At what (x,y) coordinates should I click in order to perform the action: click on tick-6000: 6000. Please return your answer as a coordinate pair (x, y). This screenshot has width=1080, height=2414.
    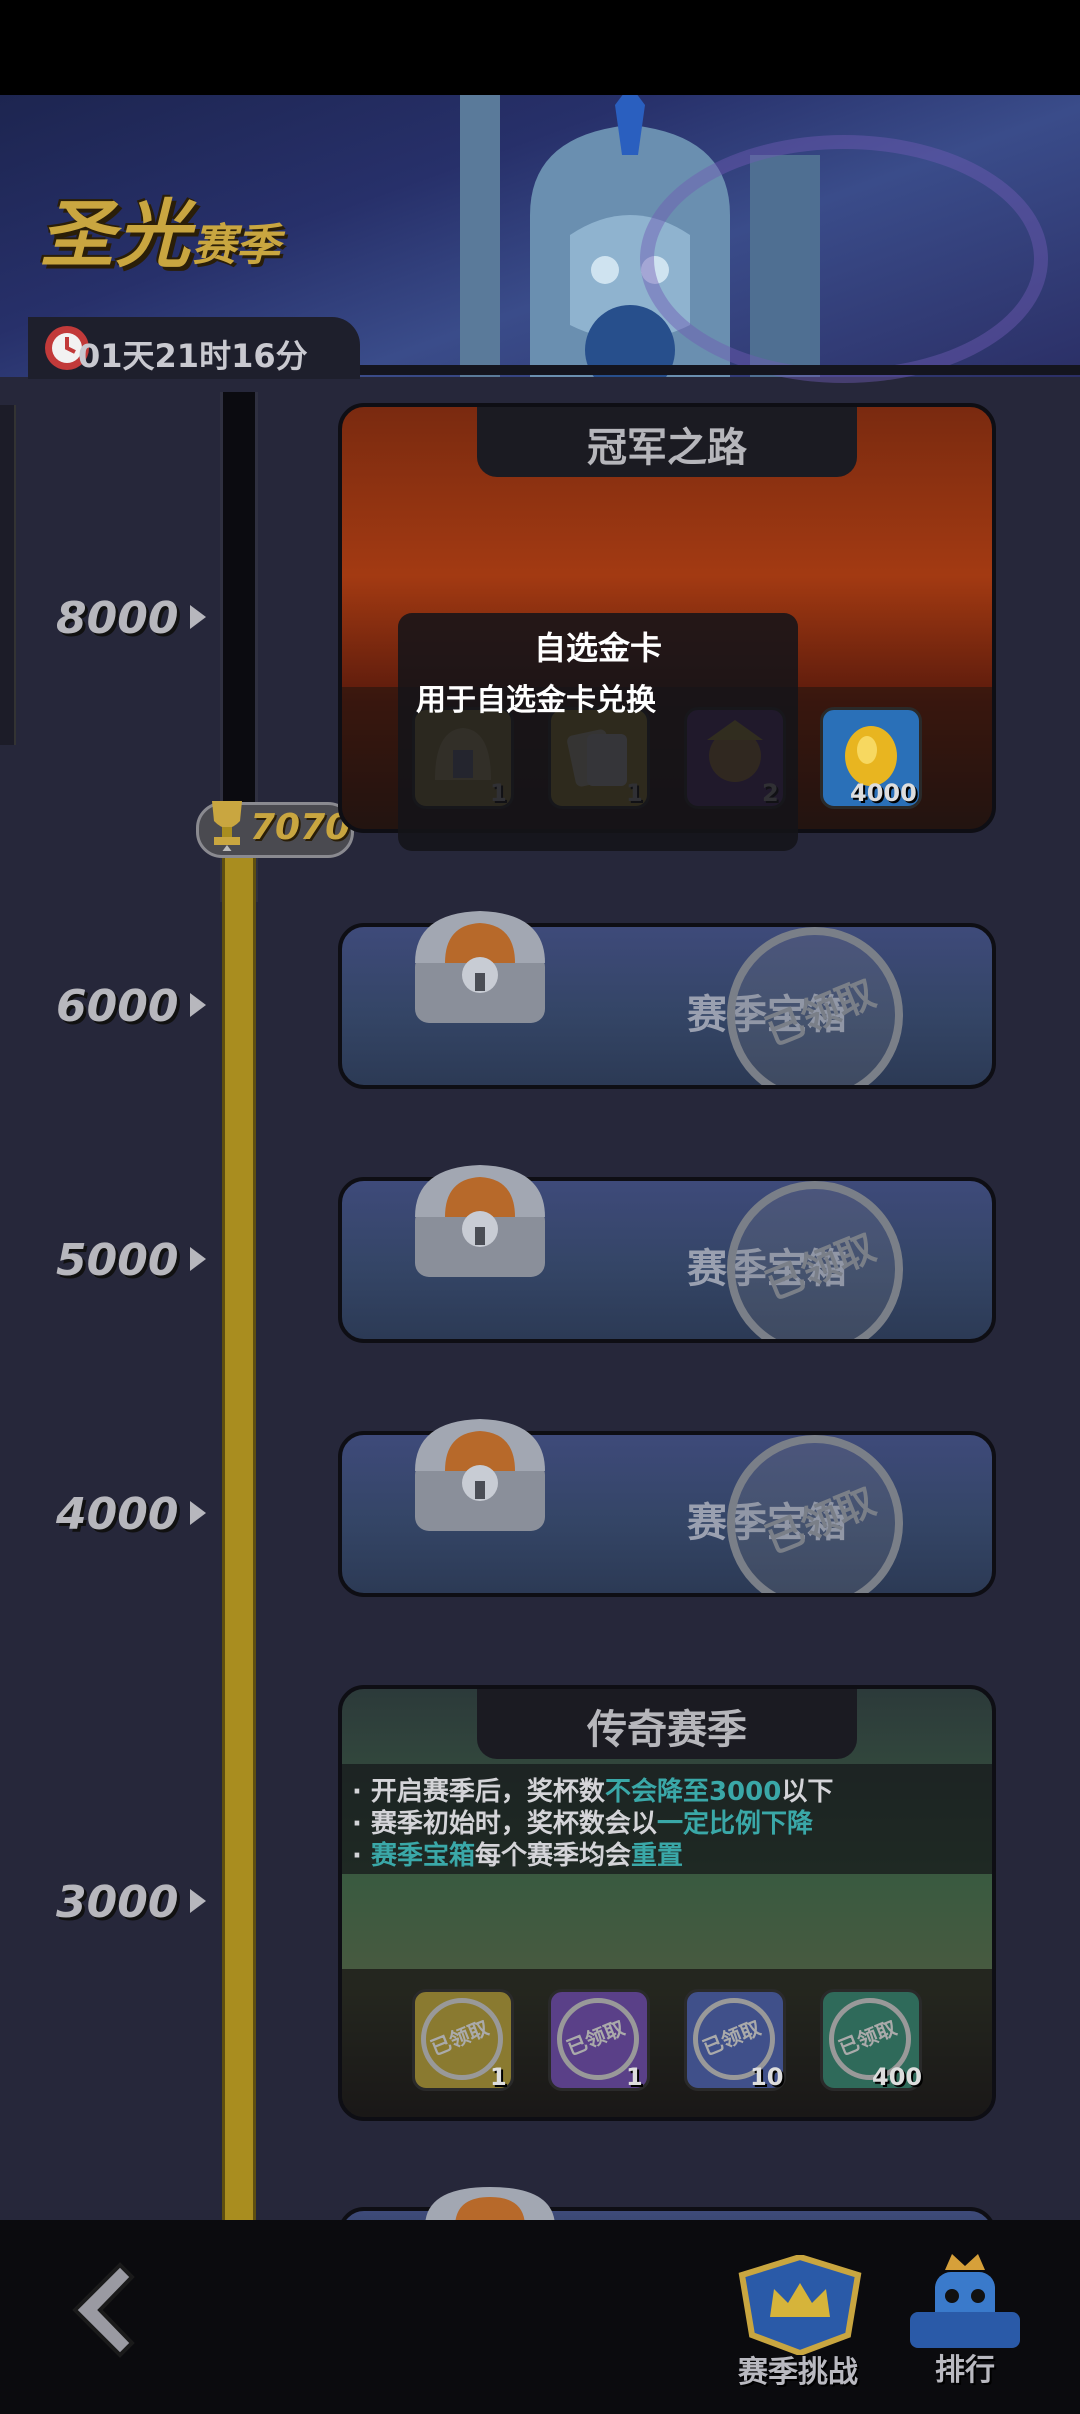
    Looking at the image, I should click on (117, 1006).